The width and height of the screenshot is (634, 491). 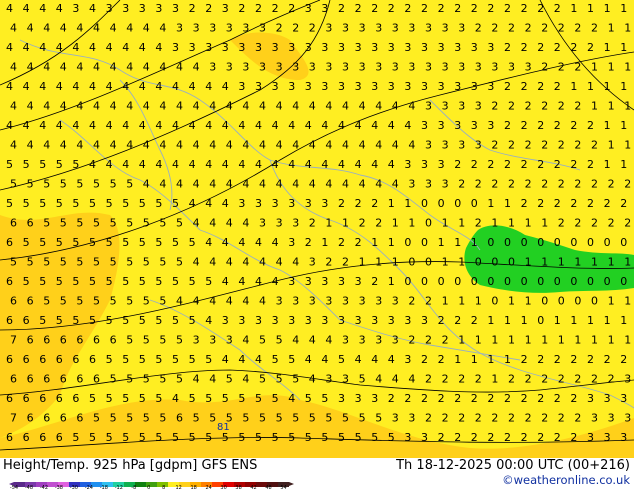 What do you see at coordinates (566, 480) in the screenshot?
I see `credit-link: ©weatheronline.co.uk` at bounding box center [566, 480].